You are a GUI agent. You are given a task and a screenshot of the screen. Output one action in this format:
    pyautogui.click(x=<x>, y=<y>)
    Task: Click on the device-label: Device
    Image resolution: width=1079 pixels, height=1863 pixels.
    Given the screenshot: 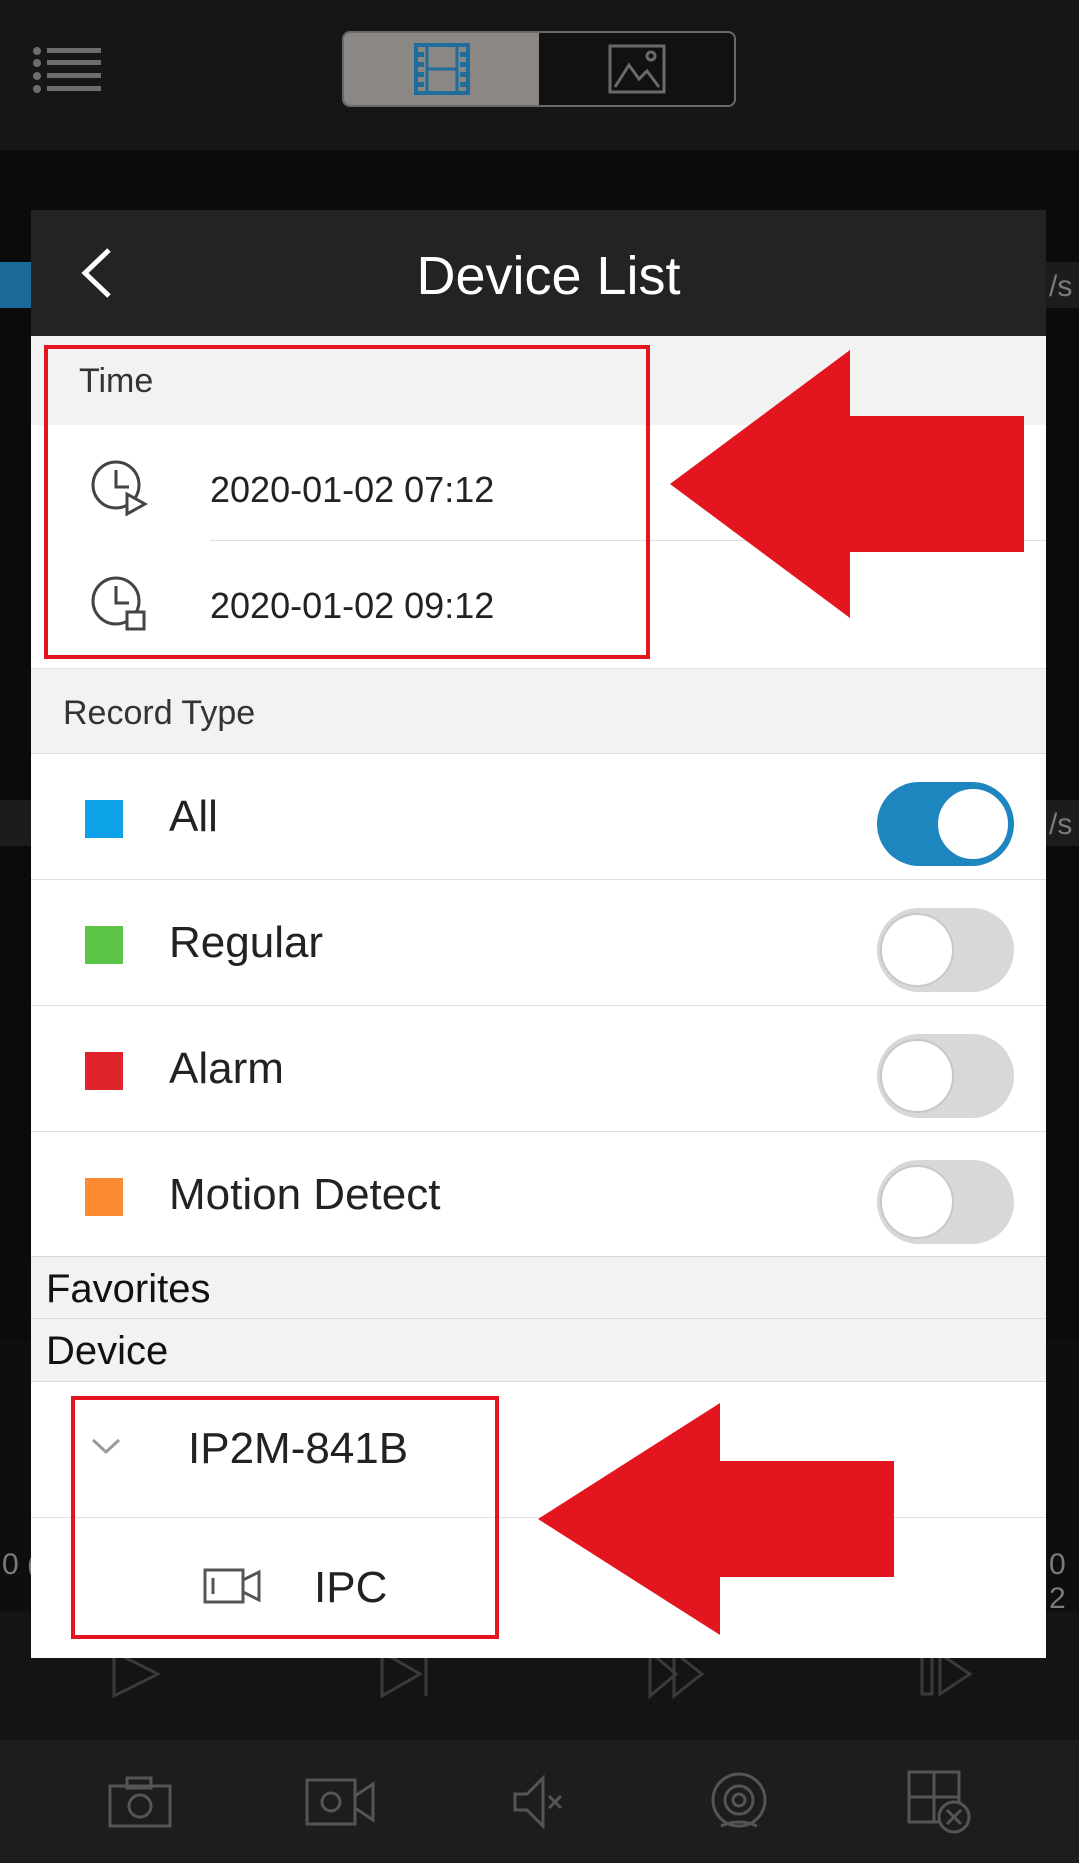 What is the action you would take?
    pyautogui.click(x=107, y=1351)
    